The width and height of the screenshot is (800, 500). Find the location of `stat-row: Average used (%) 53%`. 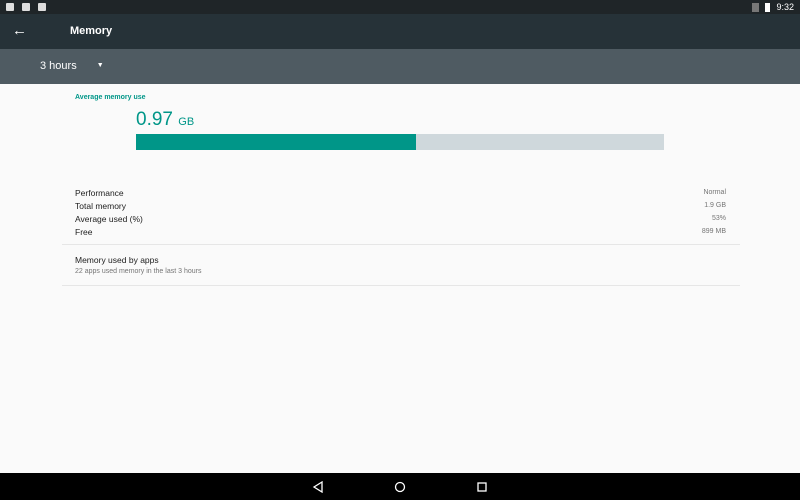

stat-row: Average used (%) 53% is located at coordinates (400, 218).